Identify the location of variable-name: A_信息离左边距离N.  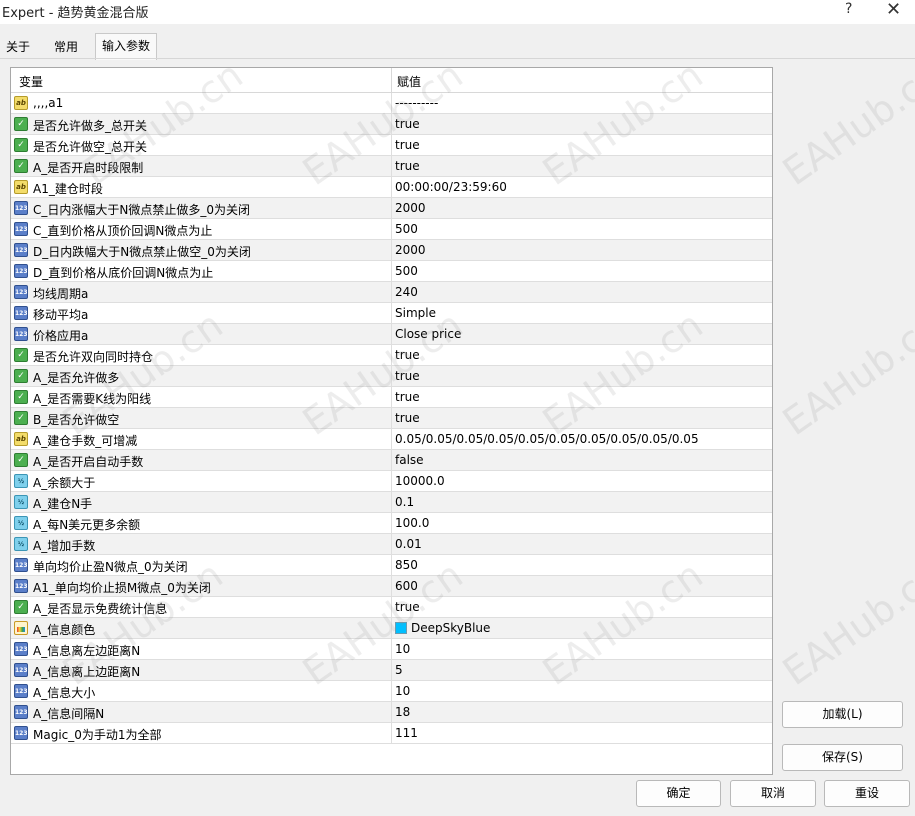
(87, 651).